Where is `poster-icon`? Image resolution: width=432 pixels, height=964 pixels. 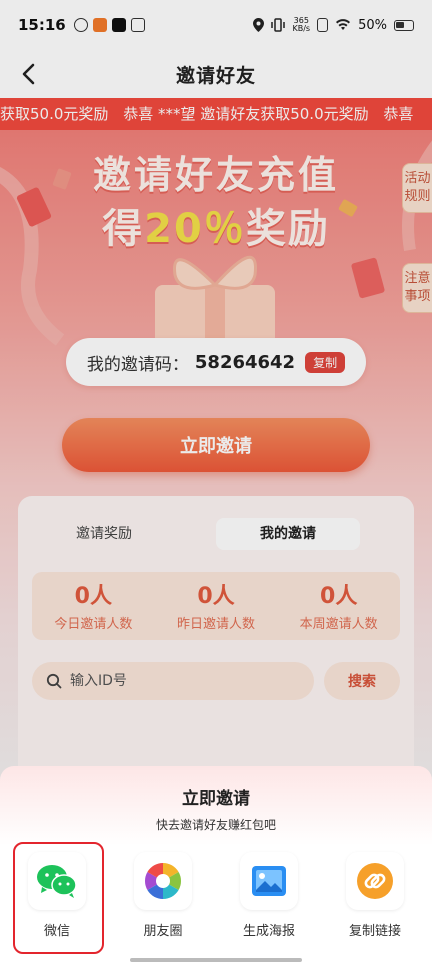
poster-icon is located at coordinates (269, 881).